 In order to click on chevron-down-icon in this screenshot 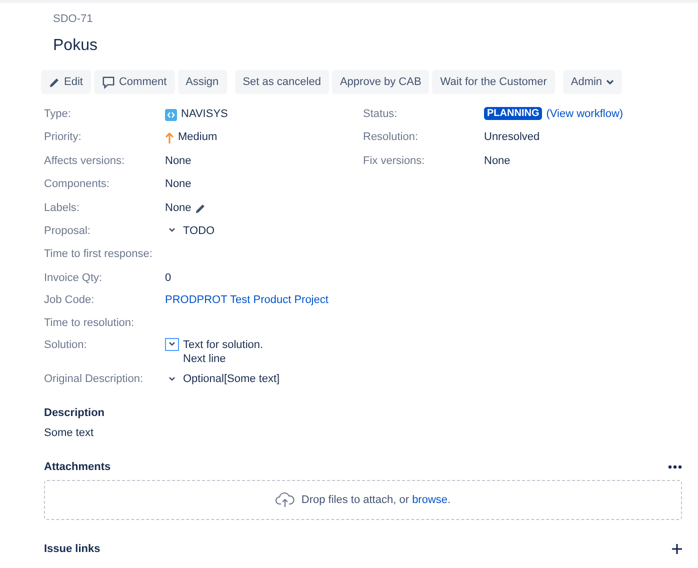, I will do `click(172, 344)`.